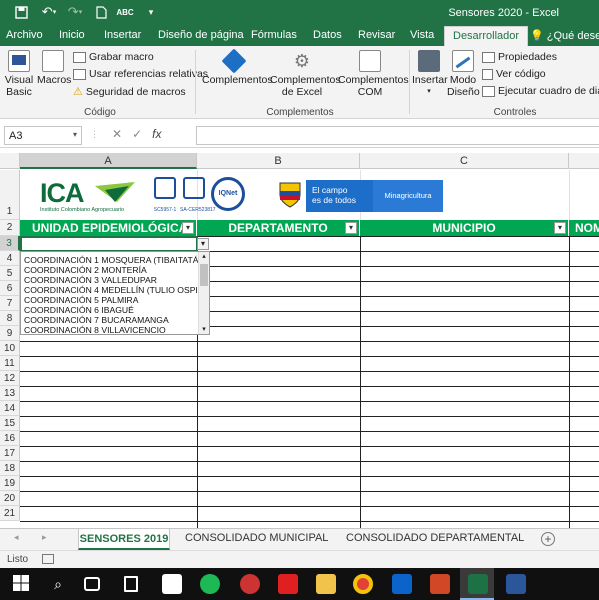 The width and height of the screenshot is (599, 600). What do you see at coordinates (111, 260) in the screenshot?
I see `list-item: COORDINACIÓN 1 MOSQUERA (TIBAITATÁ)` at bounding box center [111, 260].